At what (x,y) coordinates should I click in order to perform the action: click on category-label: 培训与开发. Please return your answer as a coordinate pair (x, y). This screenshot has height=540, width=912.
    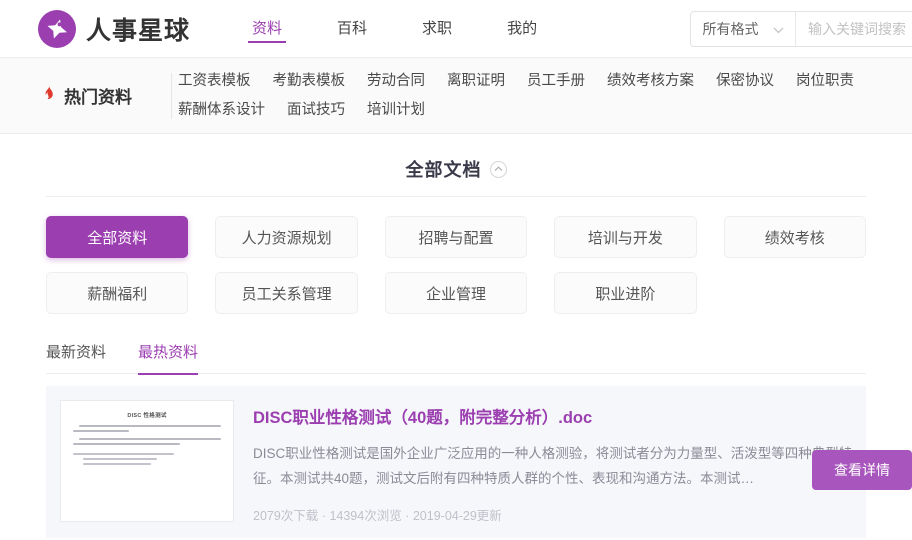
    Looking at the image, I should click on (625, 238).